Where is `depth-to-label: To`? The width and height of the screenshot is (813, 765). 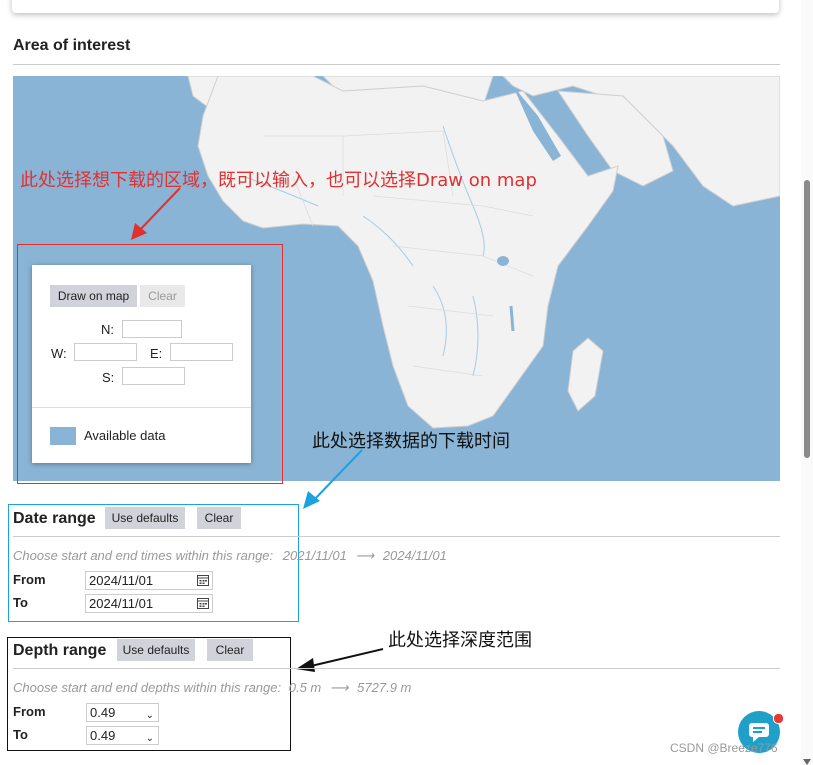
depth-to-label: To is located at coordinates (20, 734).